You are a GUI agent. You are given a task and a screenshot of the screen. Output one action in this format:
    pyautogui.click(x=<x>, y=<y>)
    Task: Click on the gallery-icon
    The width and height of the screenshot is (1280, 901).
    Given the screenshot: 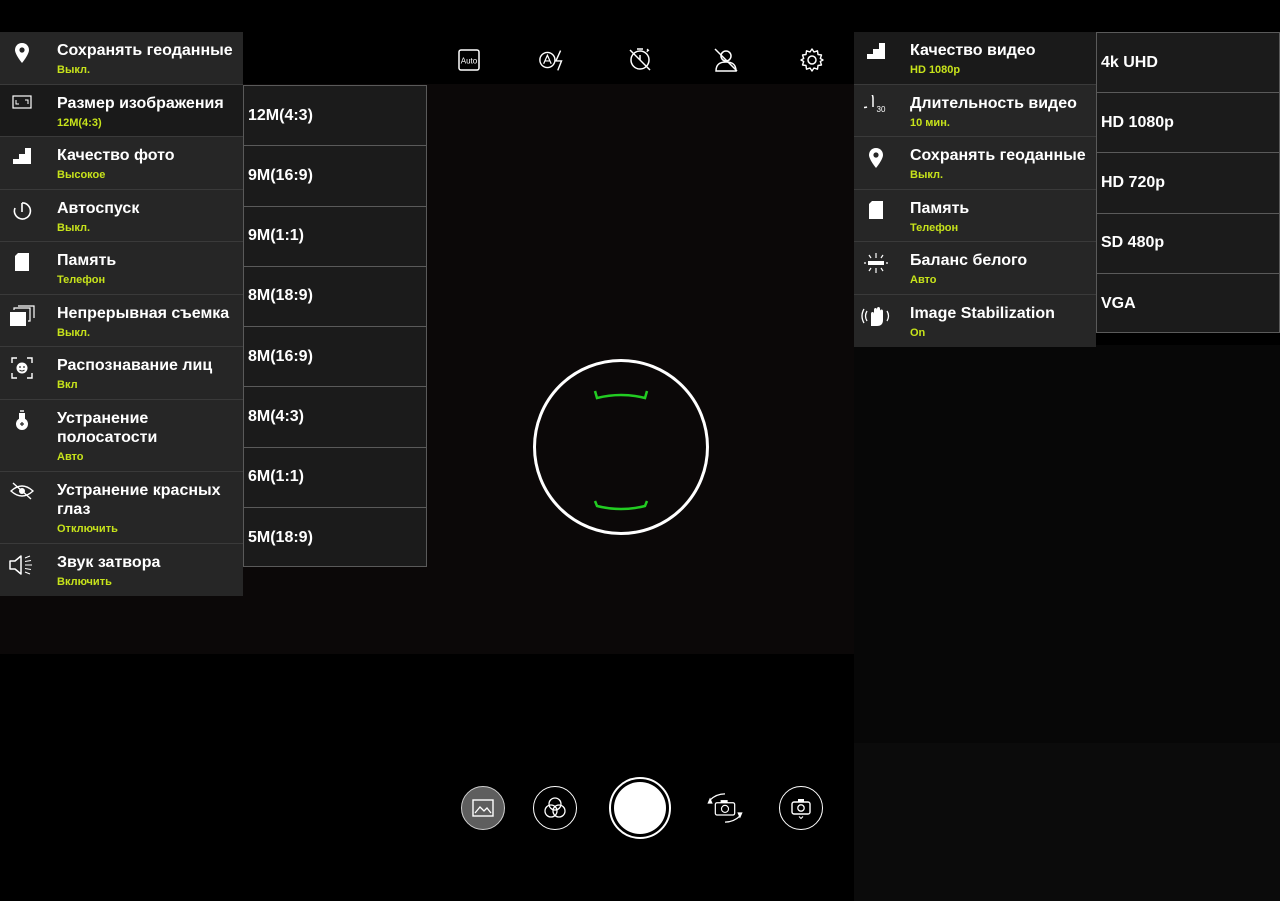 What is the action you would take?
    pyautogui.click(x=483, y=808)
    